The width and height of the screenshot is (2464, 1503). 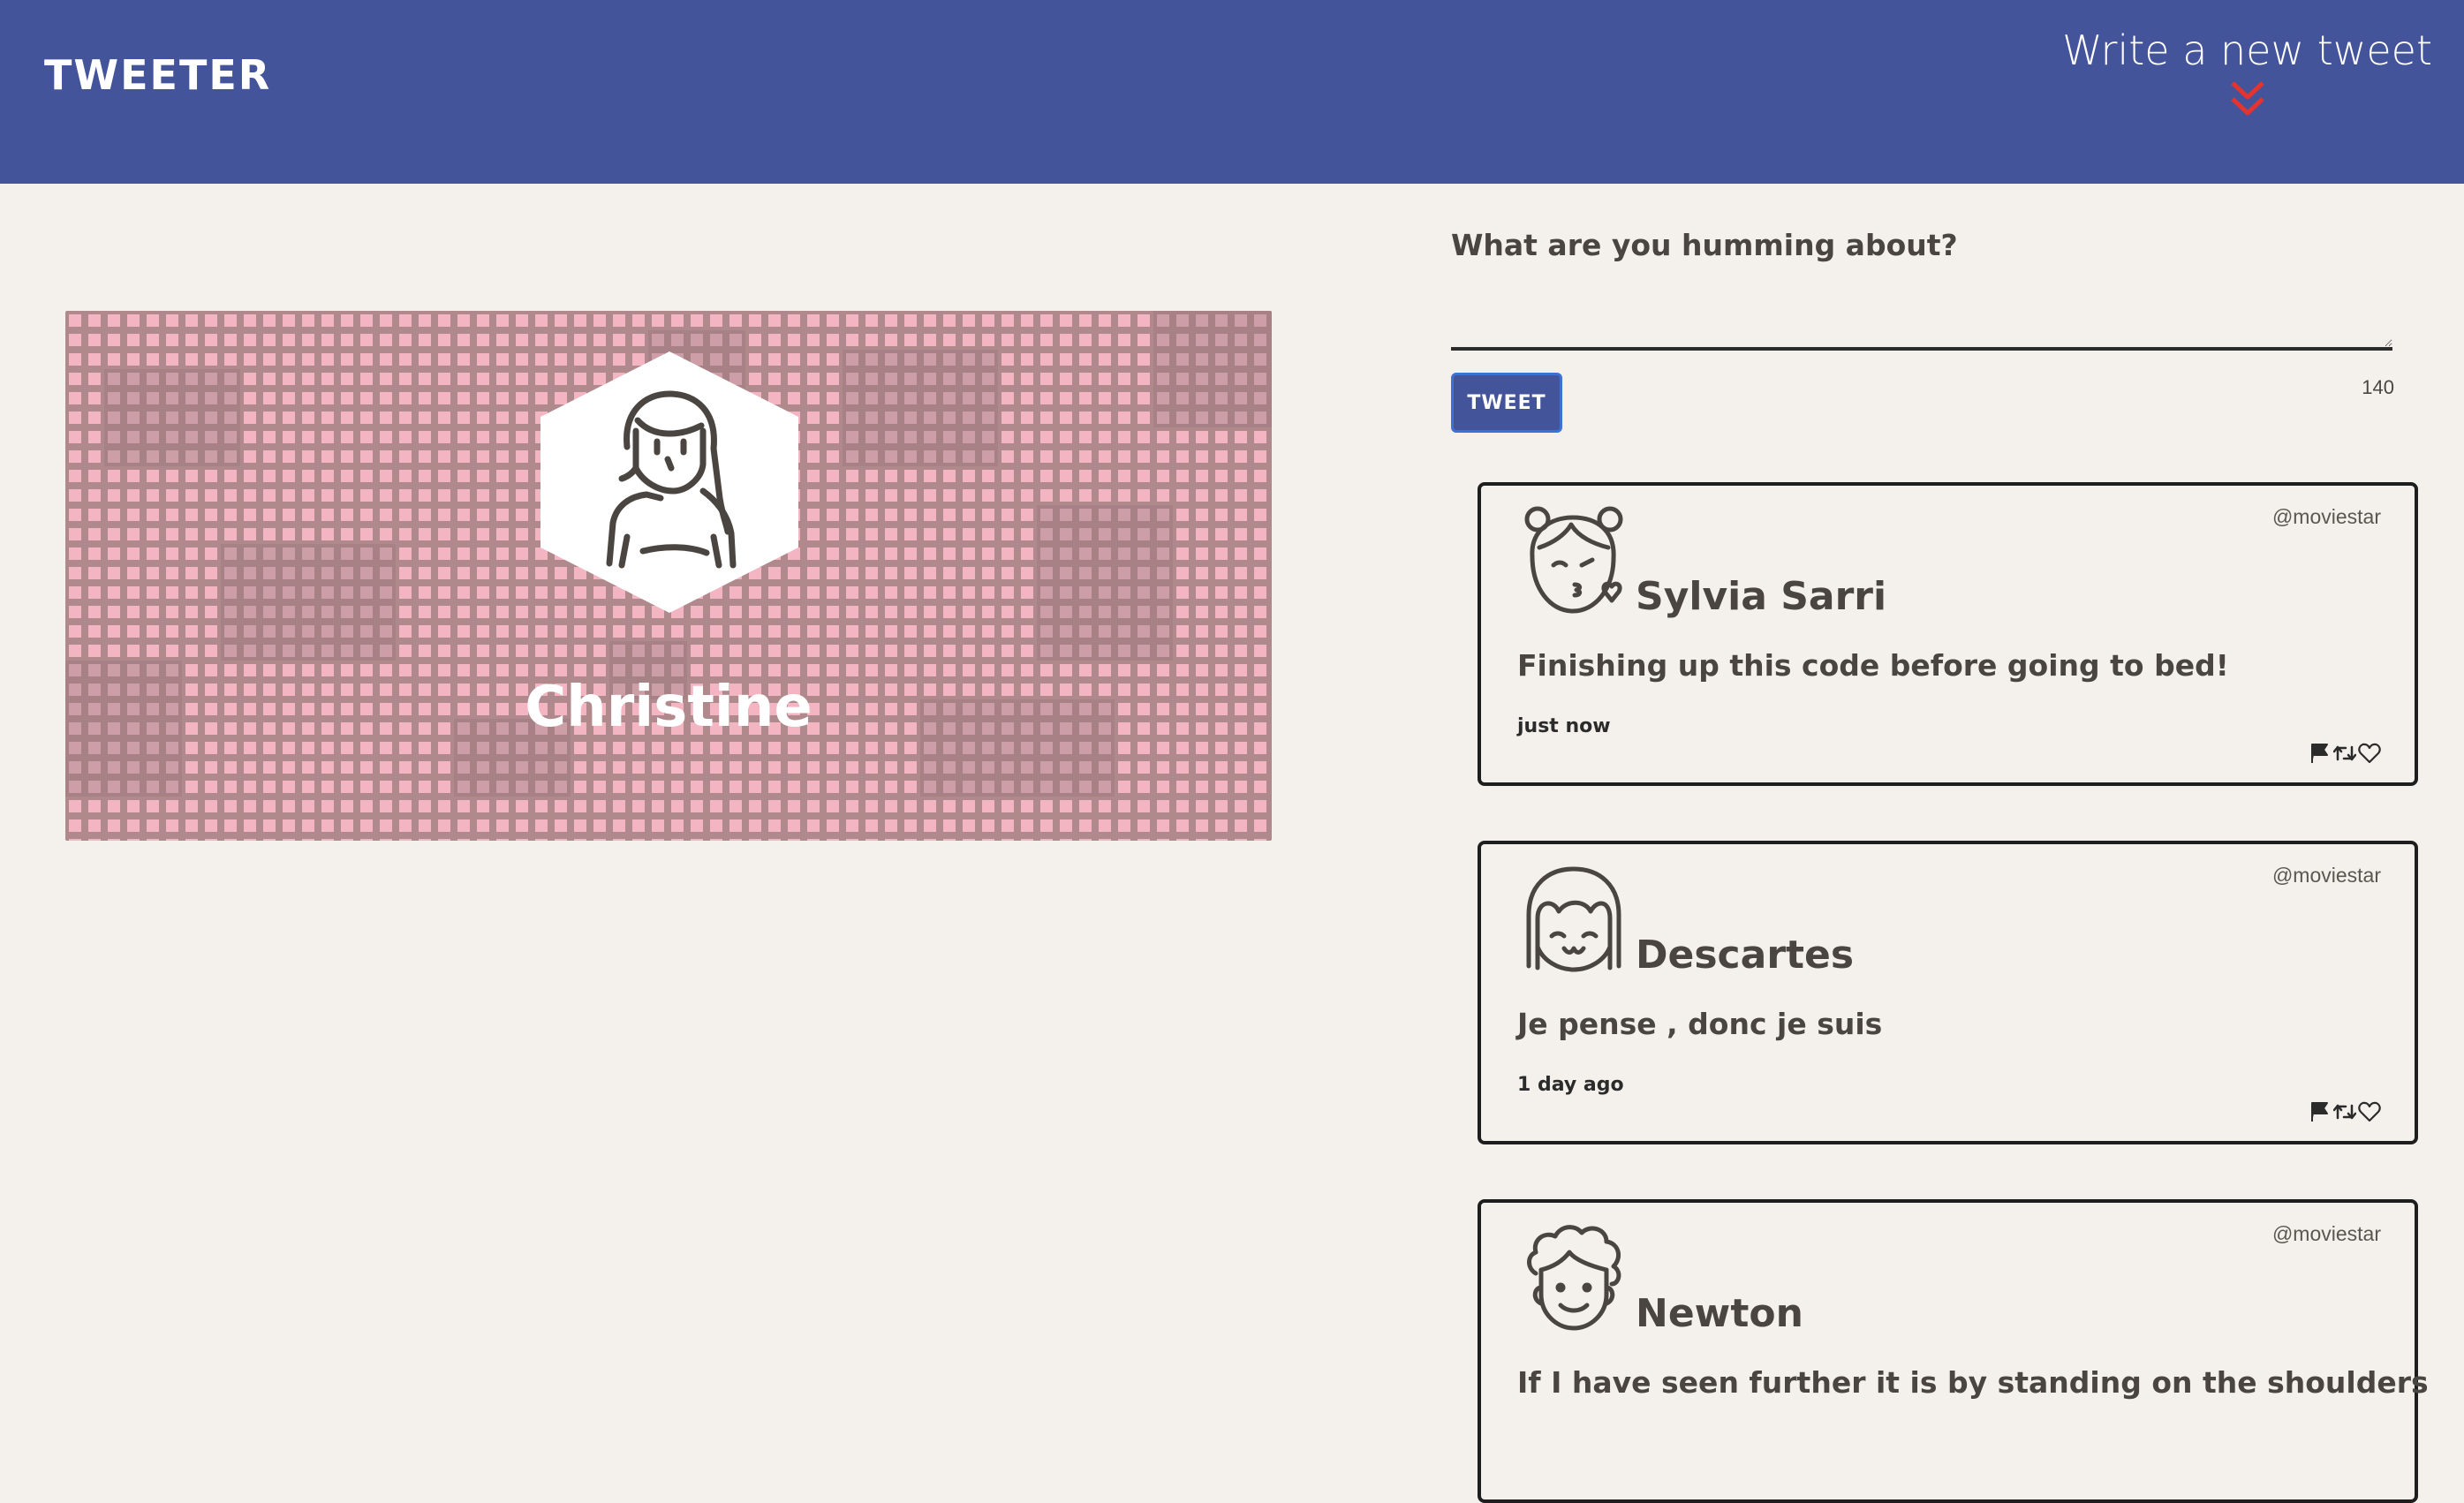 I want to click on tweet-text-input, so click(x=1921, y=319).